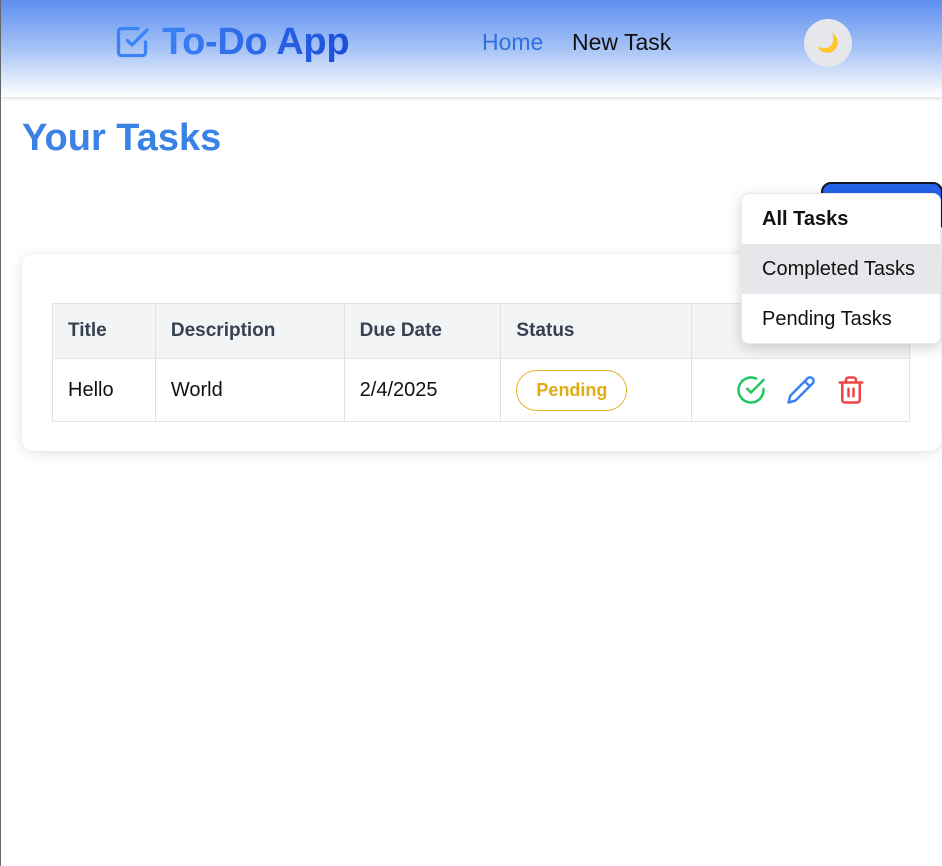  Describe the element at coordinates (122, 138) in the screenshot. I see `page-title: Your Tasks` at that location.